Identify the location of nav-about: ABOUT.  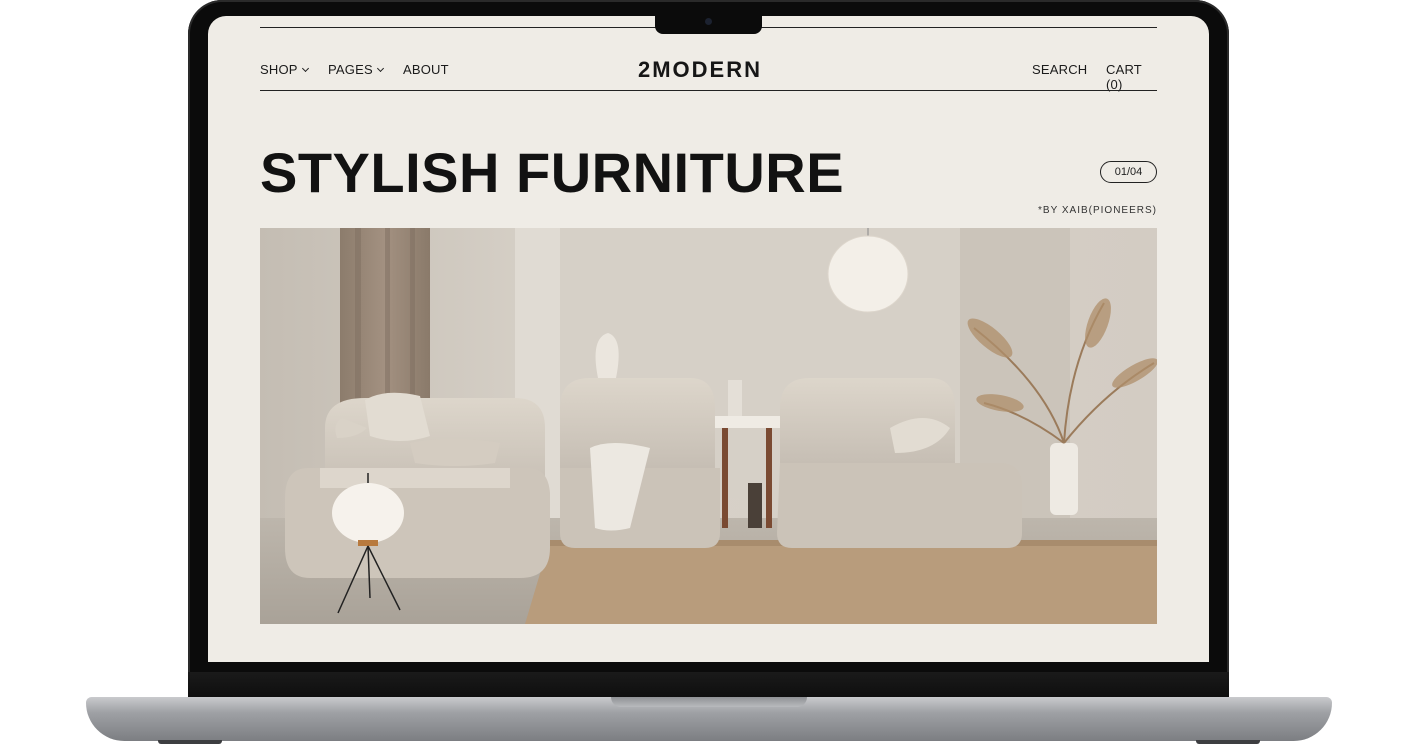
(426, 69).